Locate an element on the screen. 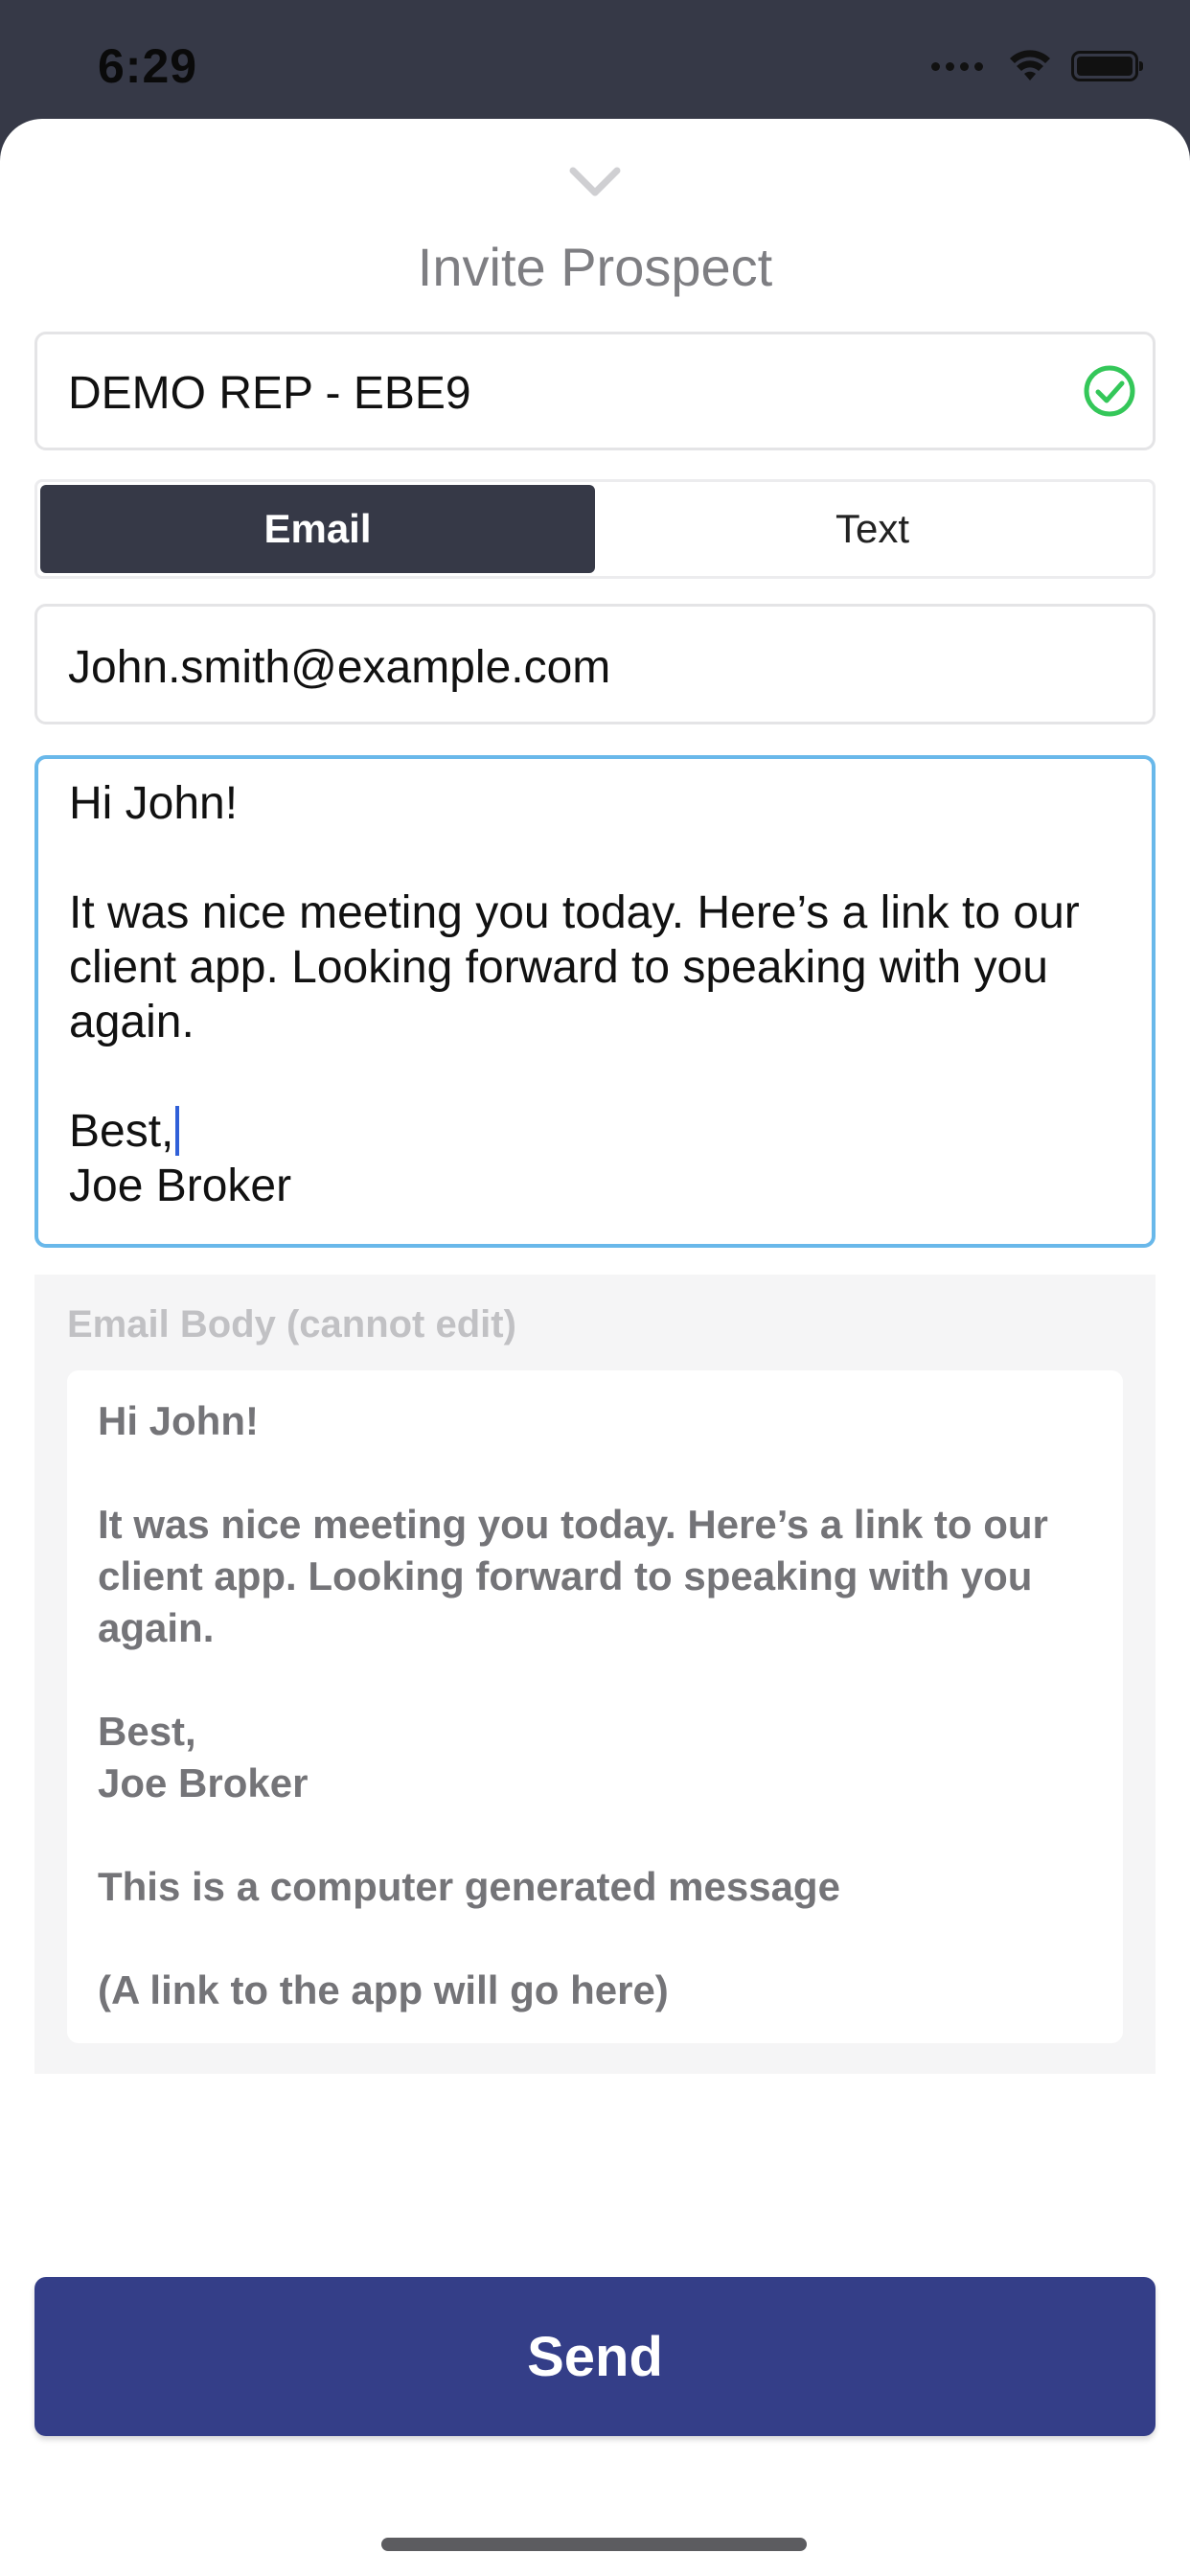 The width and height of the screenshot is (1190, 2576). status-icons is located at coordinates (1037, 66).